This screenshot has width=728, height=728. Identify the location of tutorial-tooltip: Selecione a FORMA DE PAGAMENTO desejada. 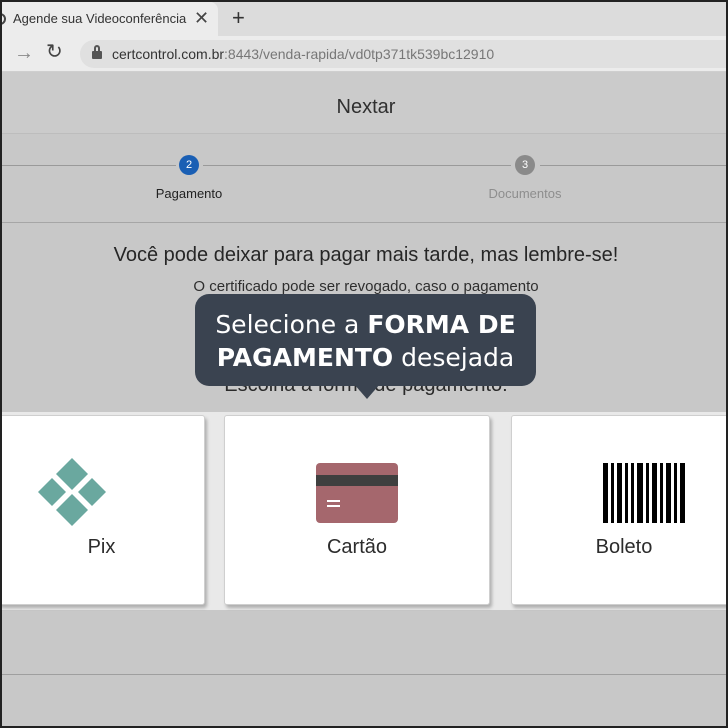
(365, 340).